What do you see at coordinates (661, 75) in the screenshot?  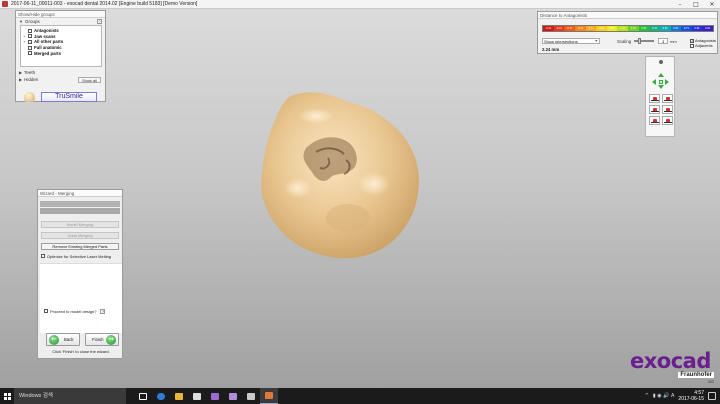 I see `arrow-up-icon` at bounding box center [661, 75].